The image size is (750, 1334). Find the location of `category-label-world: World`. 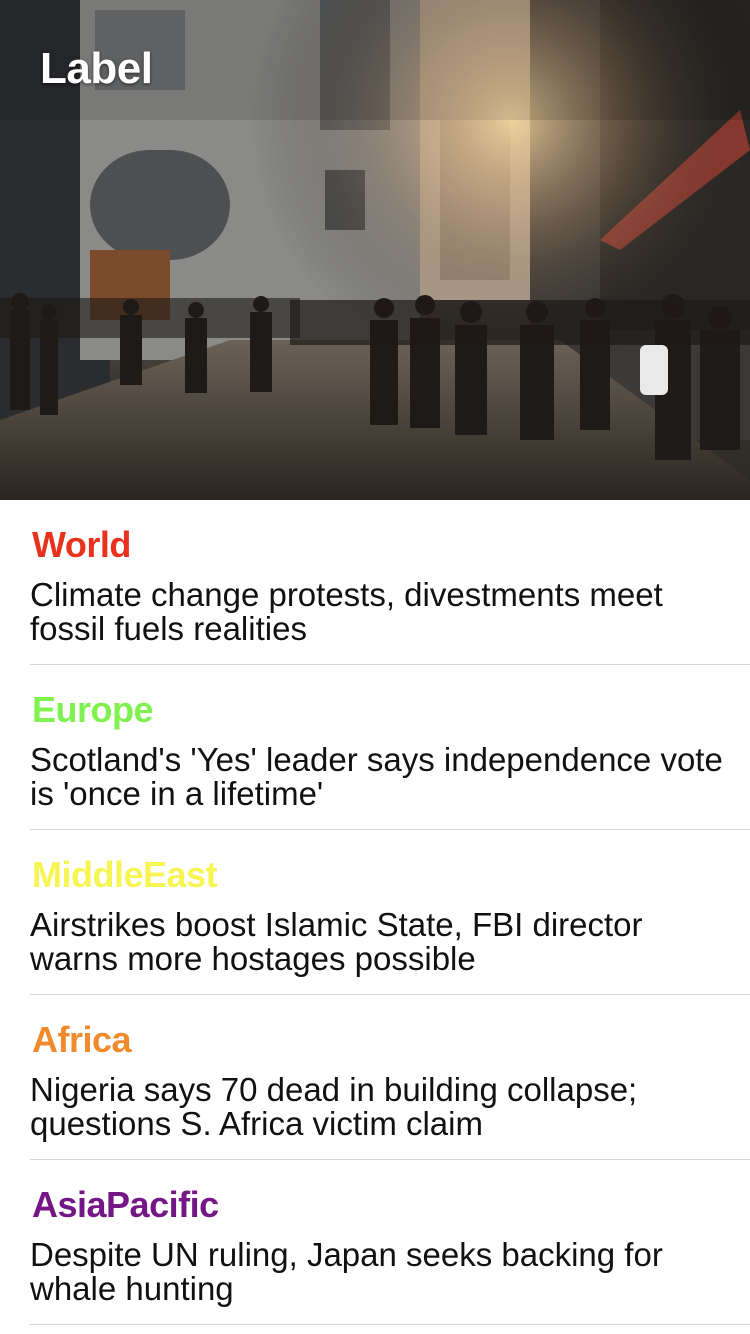

category-label-world: World is located at coordinates (81, 544).